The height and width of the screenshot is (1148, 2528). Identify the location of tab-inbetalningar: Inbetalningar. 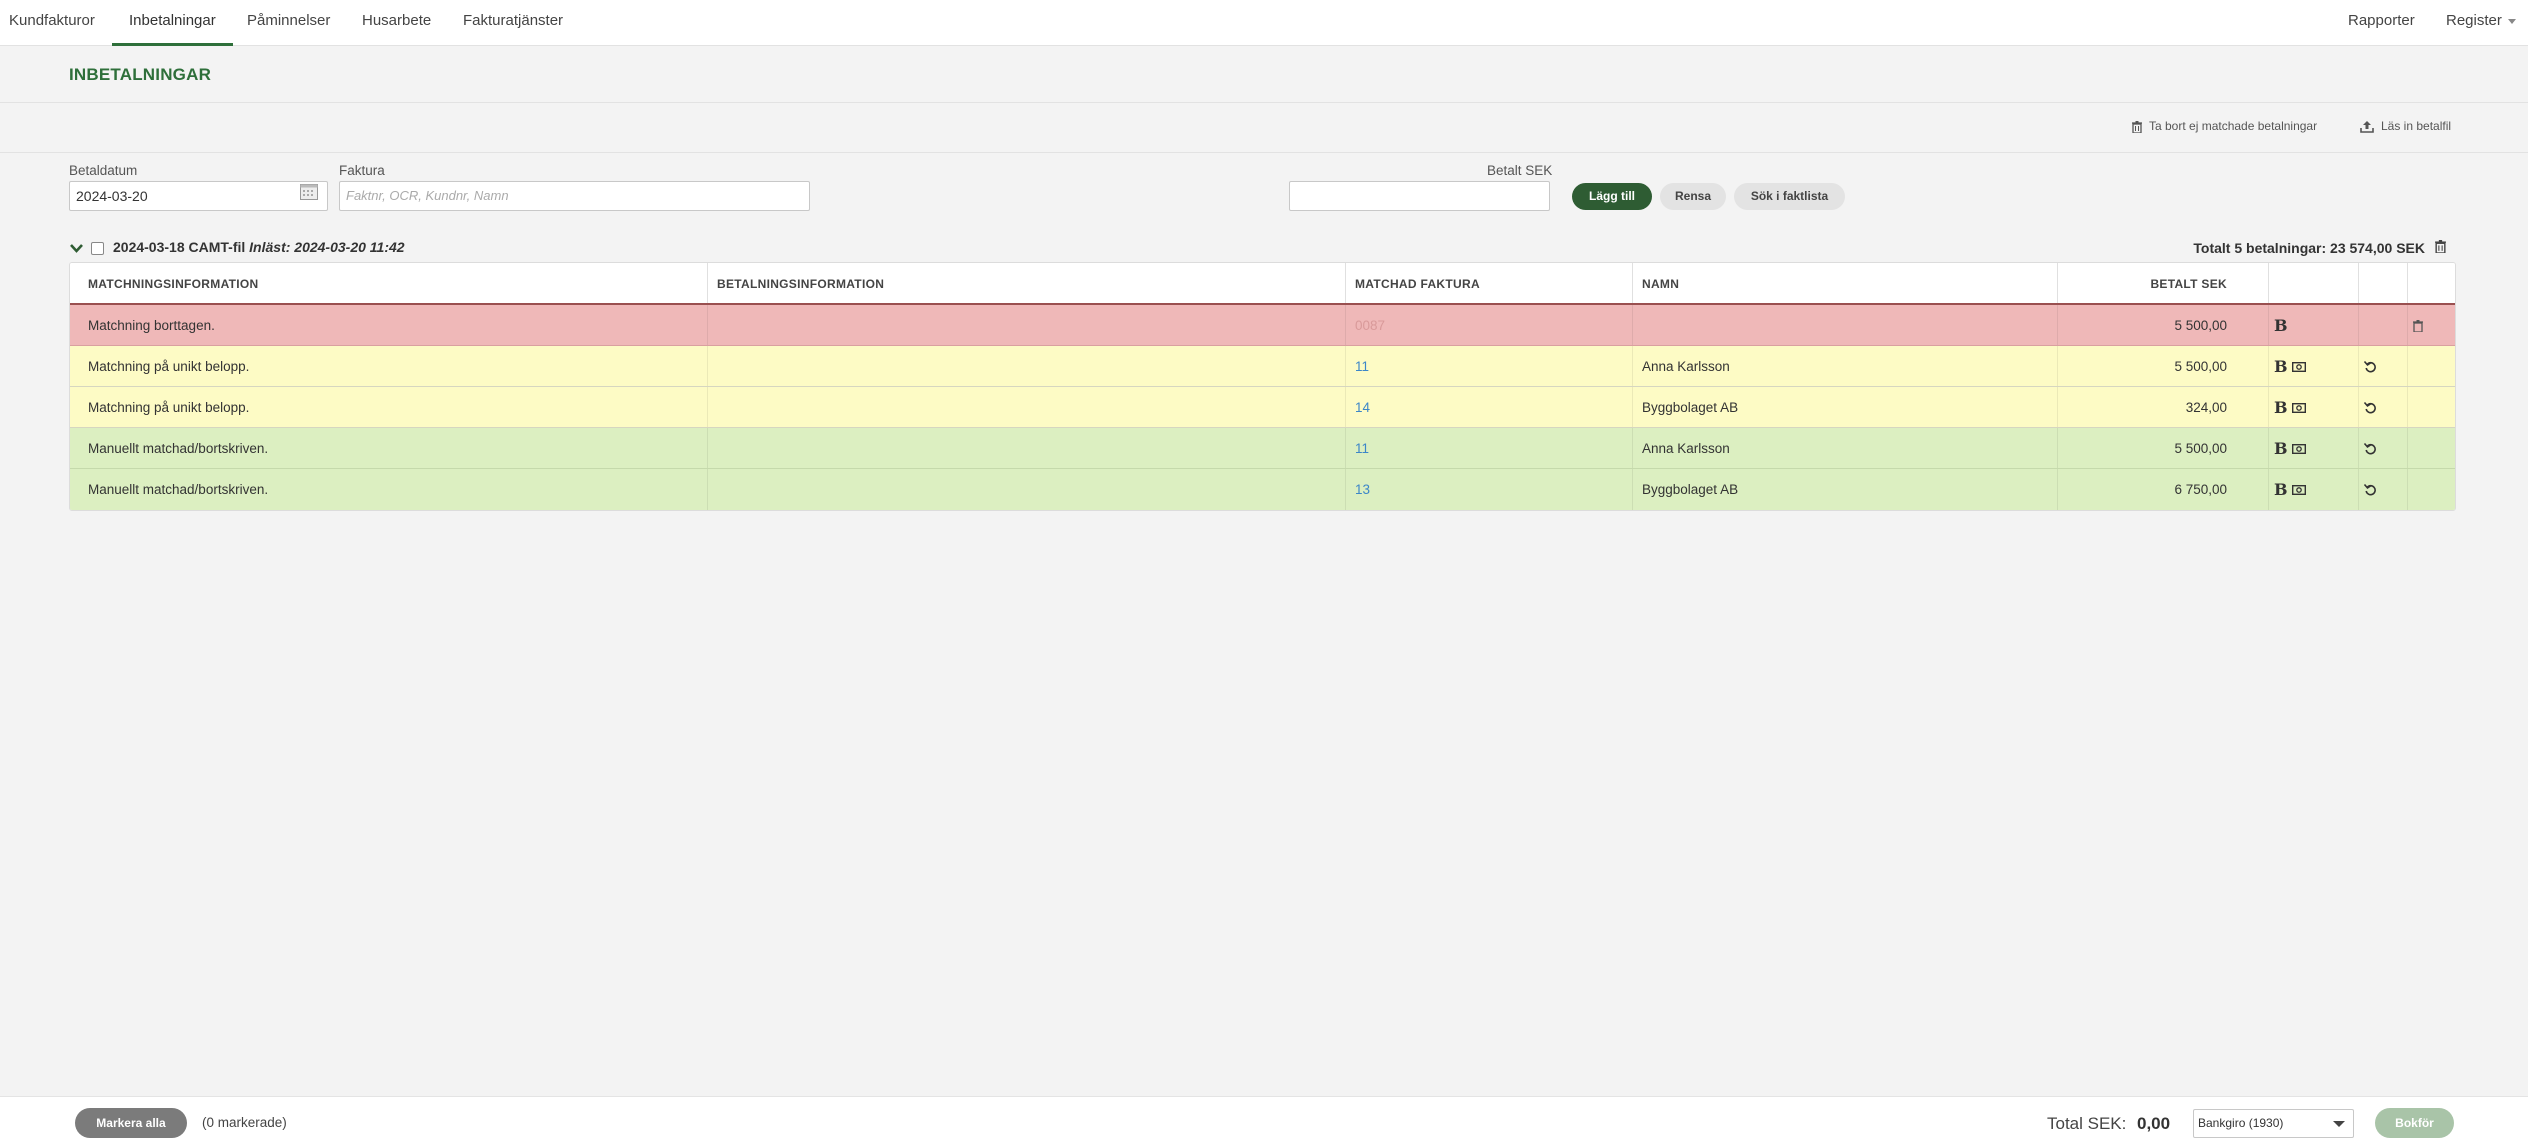
(172, 23).